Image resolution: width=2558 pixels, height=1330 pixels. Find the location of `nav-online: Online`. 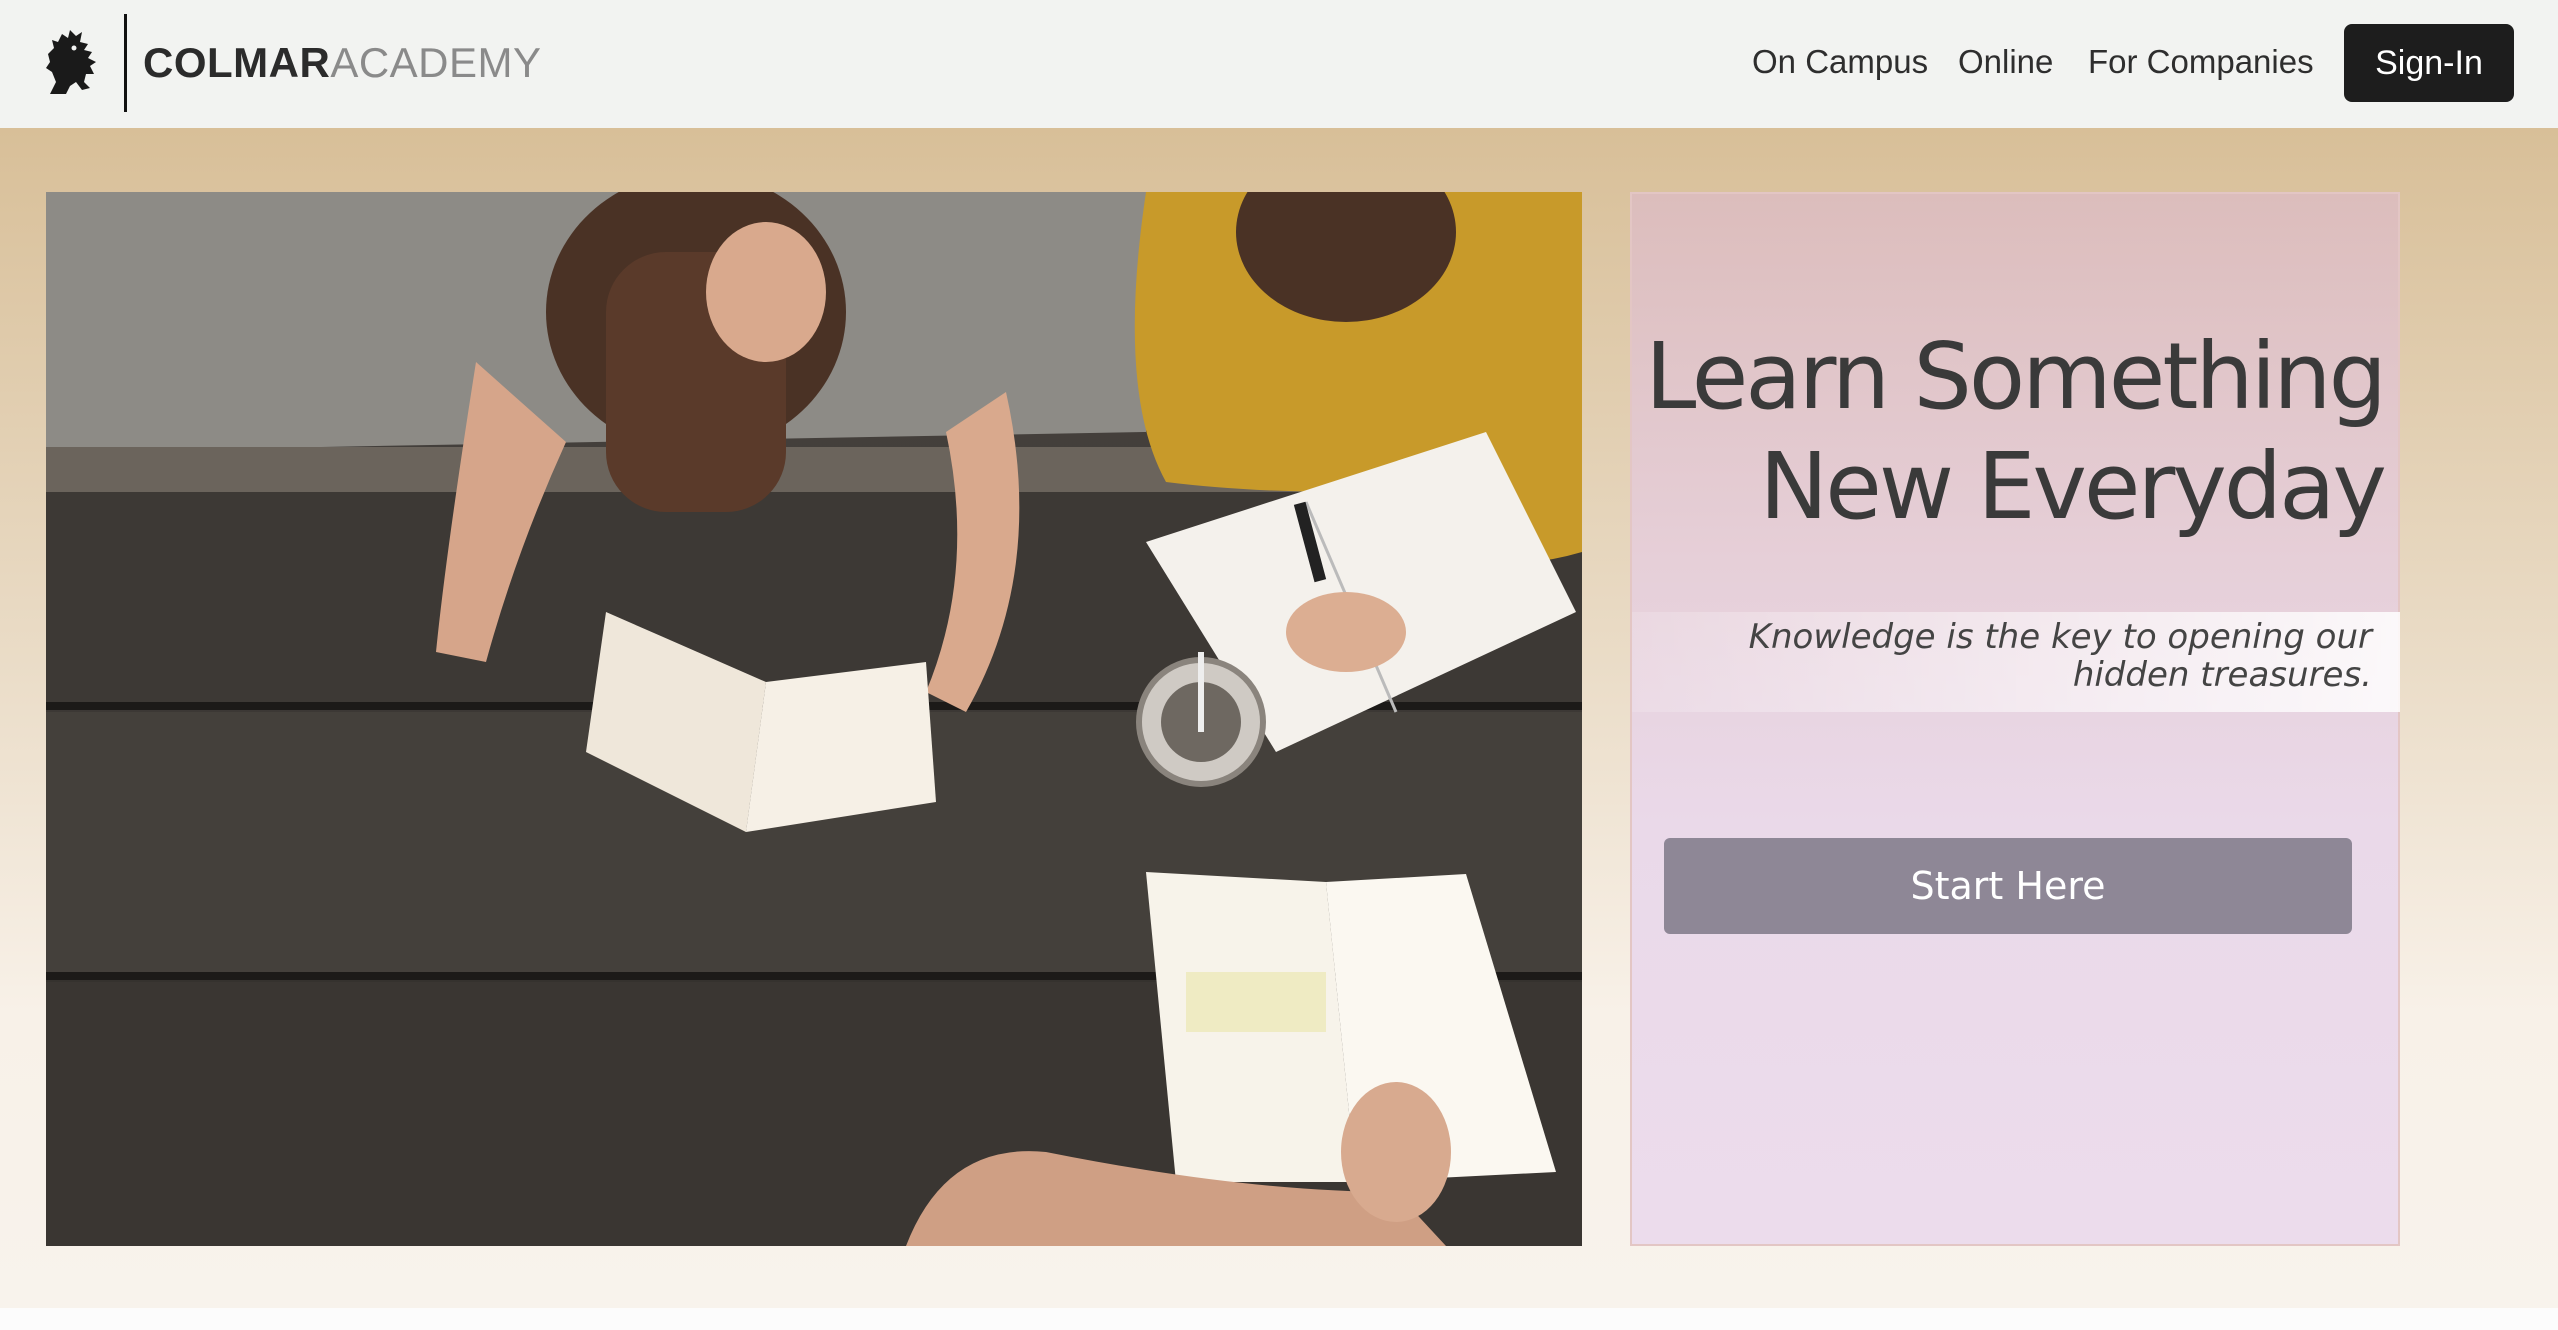

nav-online: Online is located at coordinates (2005, 62).